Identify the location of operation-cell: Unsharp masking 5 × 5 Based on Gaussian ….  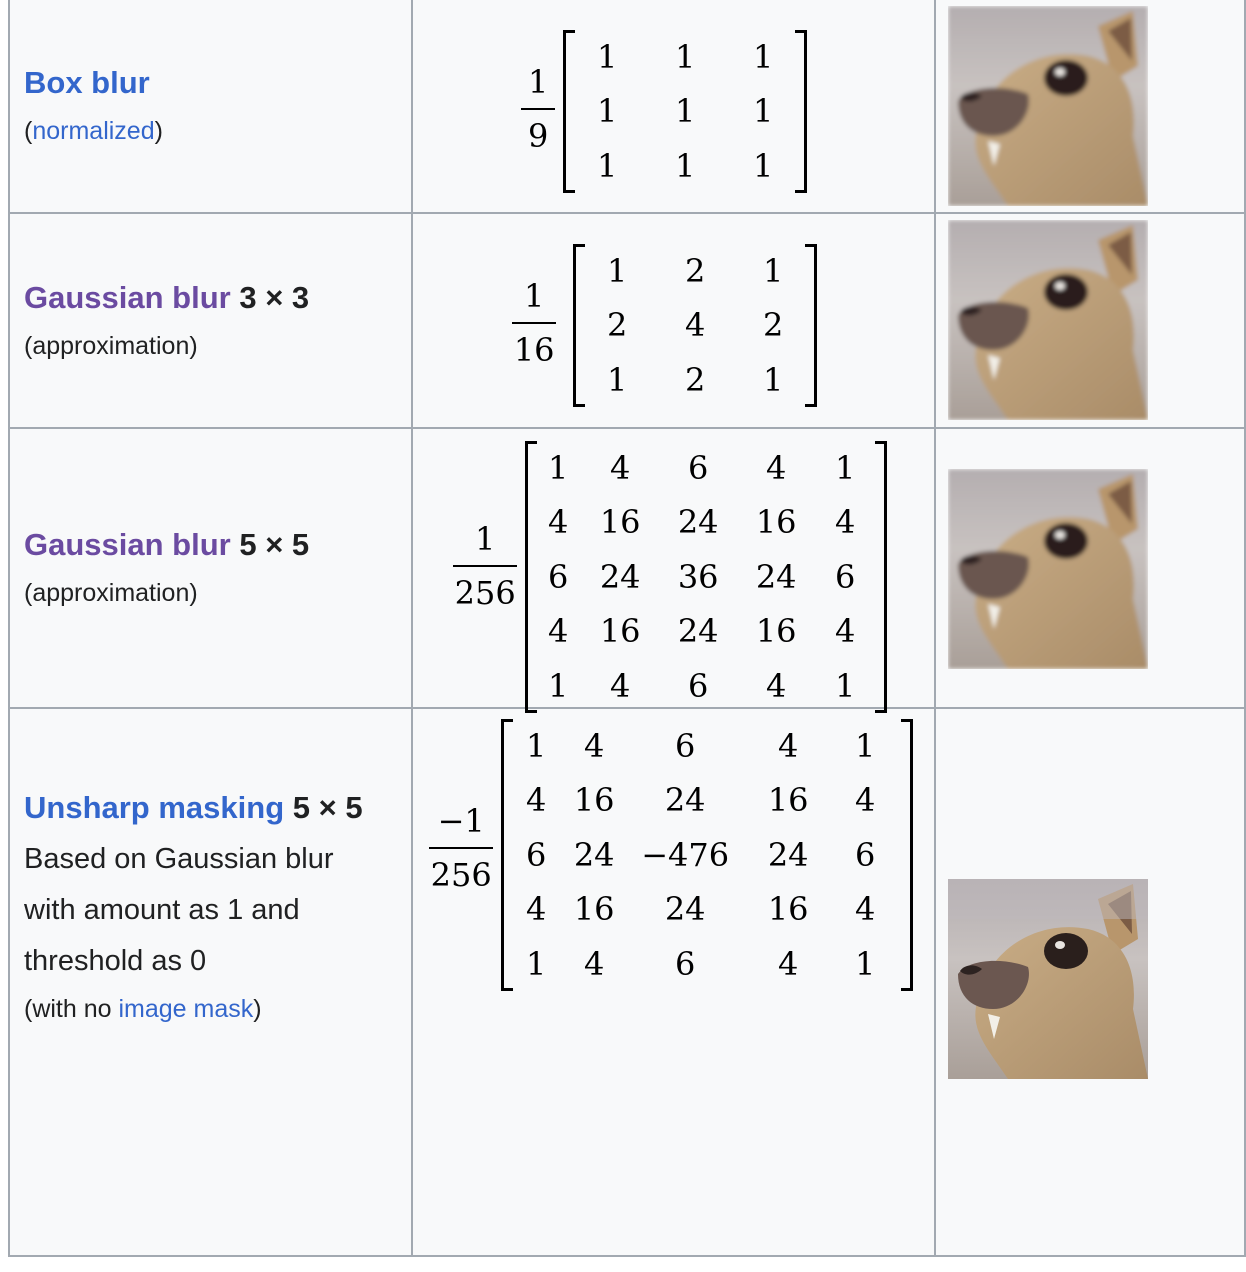
(210, 982).